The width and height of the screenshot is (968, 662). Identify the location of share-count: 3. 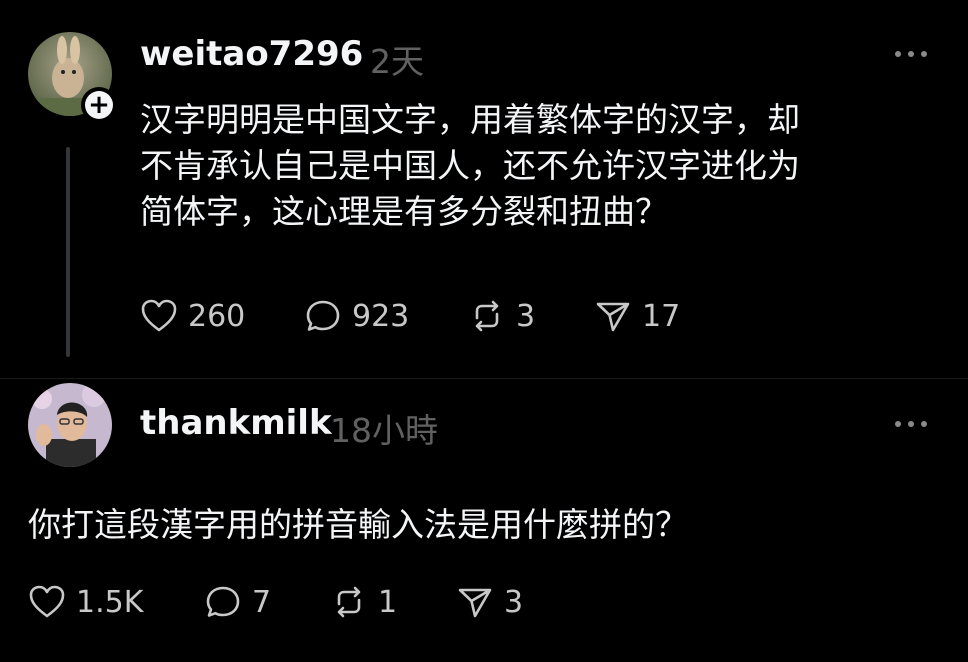
(514, 602).